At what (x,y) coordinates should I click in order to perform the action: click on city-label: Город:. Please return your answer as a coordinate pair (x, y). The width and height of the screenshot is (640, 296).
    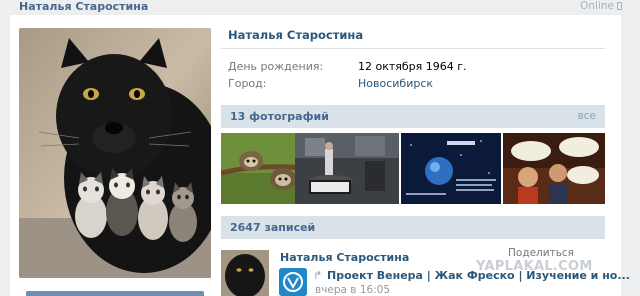
    Looking at the image, I should click on (247, 83).